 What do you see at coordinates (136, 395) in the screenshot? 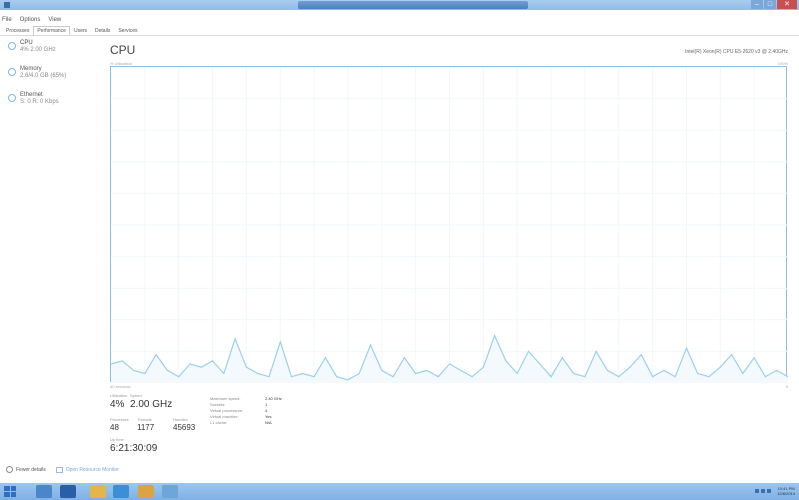
I see `speed-label: Speed` at bounding box center [136, 395].